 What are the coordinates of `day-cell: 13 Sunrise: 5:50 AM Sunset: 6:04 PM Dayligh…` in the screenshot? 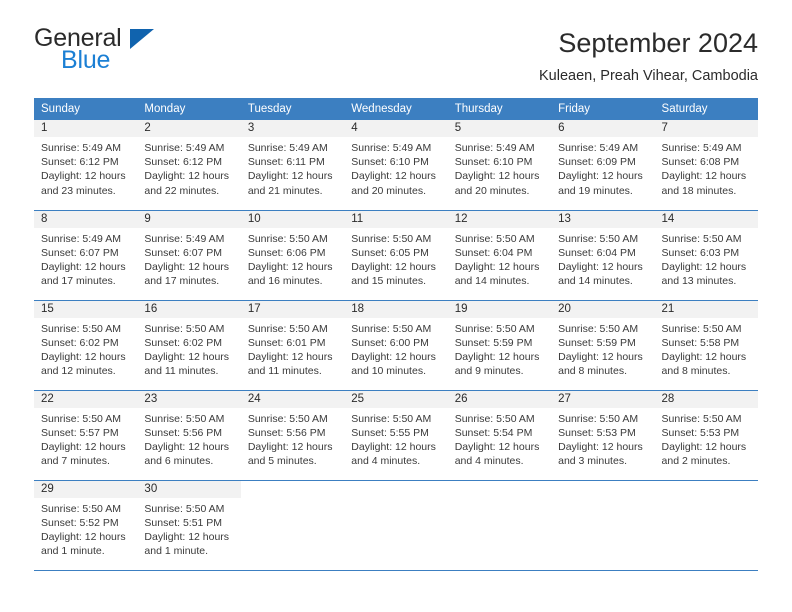 It's located at (603, 255).